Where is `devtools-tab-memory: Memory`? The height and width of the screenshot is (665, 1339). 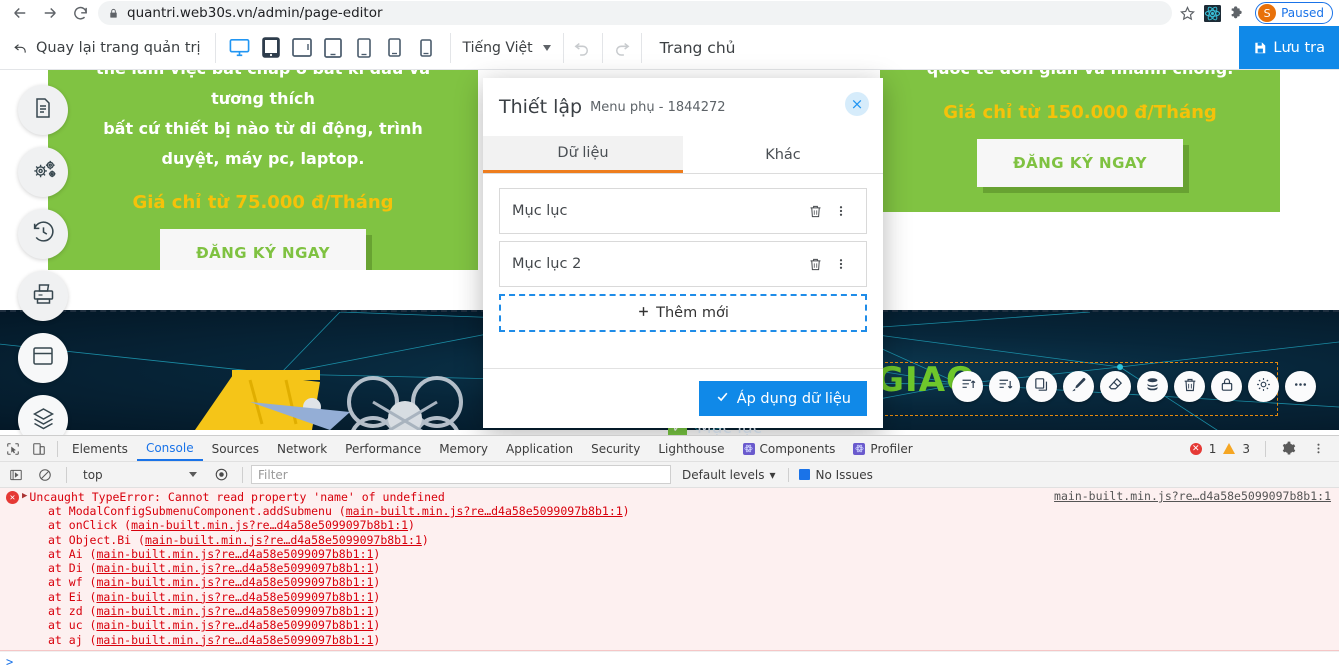 devtools-tab-memory: Memory is located at coordinates (463, 448).